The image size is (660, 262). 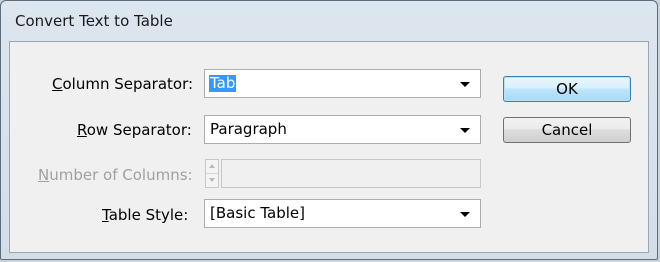 I want to click on number-of-columns-label: Number of Columns:, so click(x=115, y=175).